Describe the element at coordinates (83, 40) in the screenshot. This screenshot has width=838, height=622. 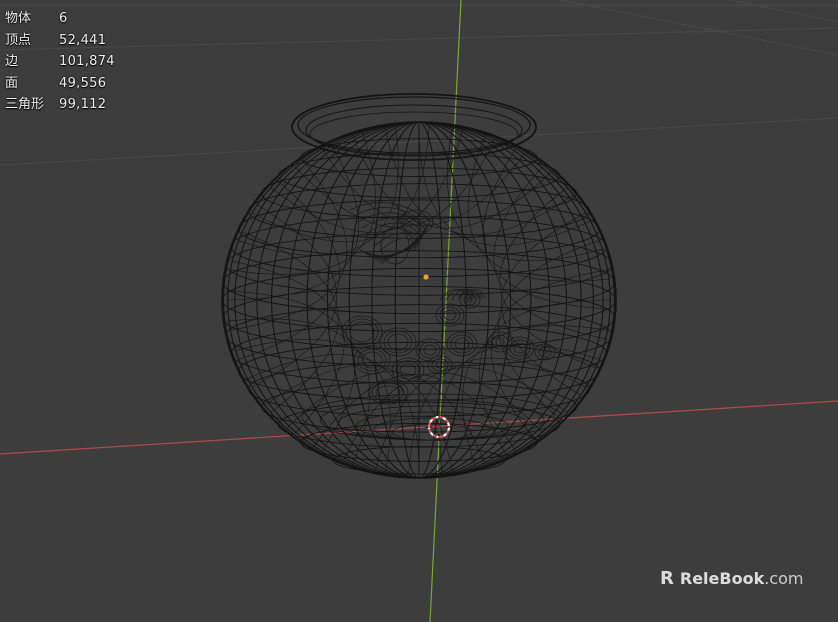
I see `stat-value: 52,441` at that location.